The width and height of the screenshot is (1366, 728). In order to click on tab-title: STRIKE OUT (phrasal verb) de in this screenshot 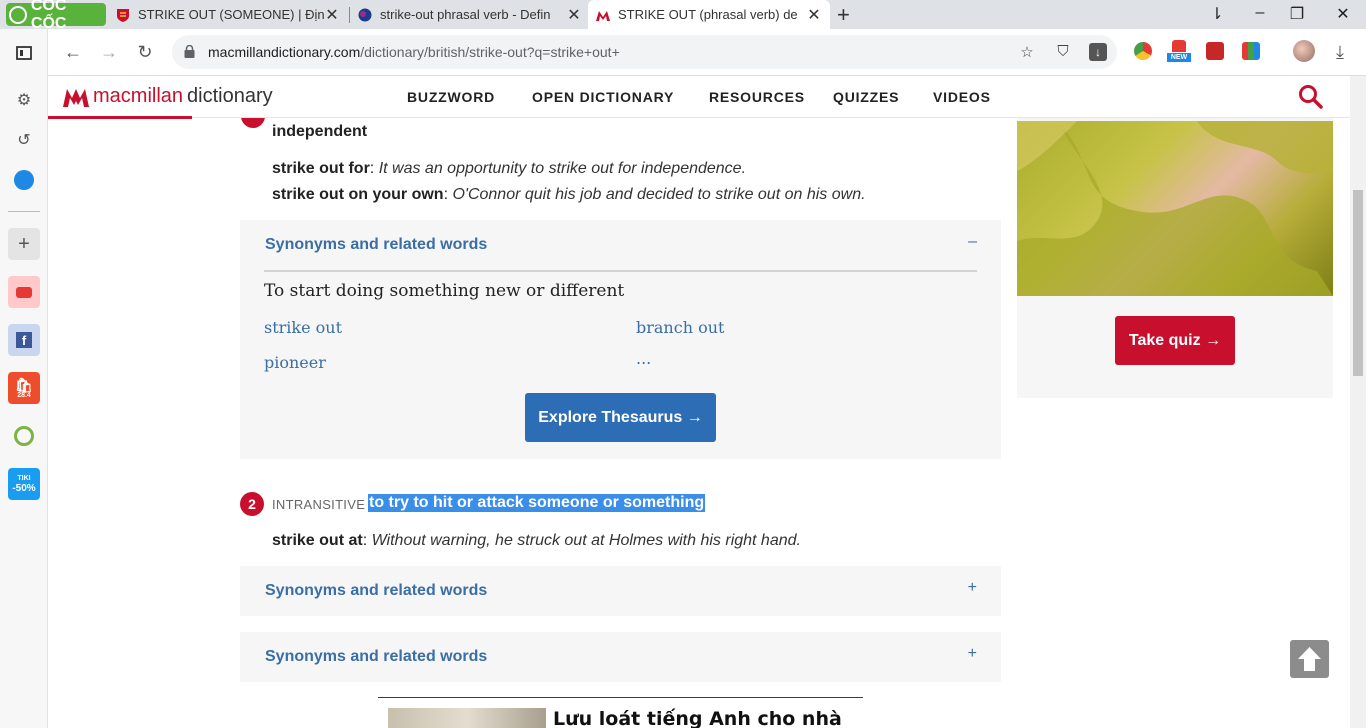, I will do `click(708, 14)`.